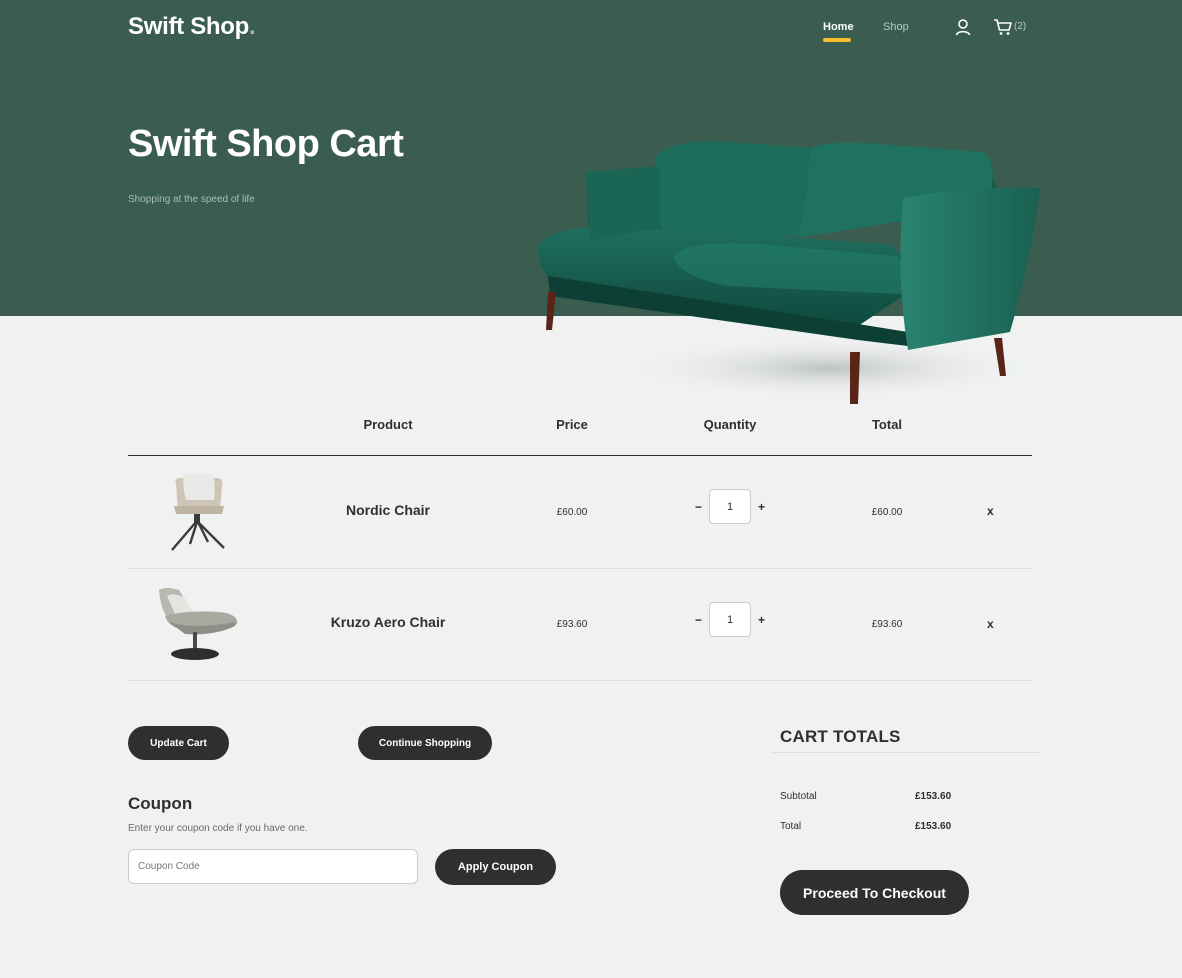 This screenshot has width=1182, height=978. What do you see at coordinates (933, 826) in the screenshot?
I see `total-value: £153.60` at bounding box center [933, 826].